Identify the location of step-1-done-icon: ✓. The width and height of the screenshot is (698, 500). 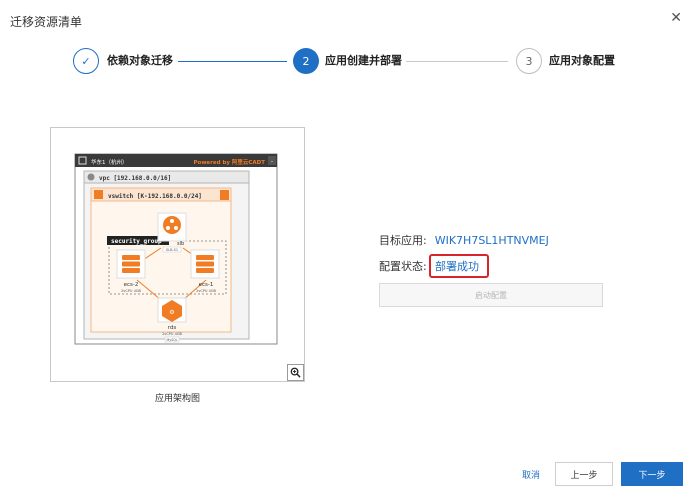
(86, 61).